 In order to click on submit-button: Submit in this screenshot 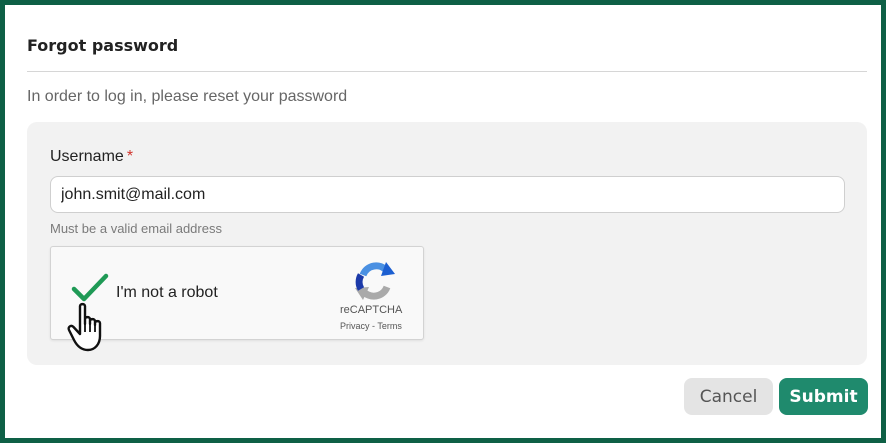, I will do `click(823, 396)`.